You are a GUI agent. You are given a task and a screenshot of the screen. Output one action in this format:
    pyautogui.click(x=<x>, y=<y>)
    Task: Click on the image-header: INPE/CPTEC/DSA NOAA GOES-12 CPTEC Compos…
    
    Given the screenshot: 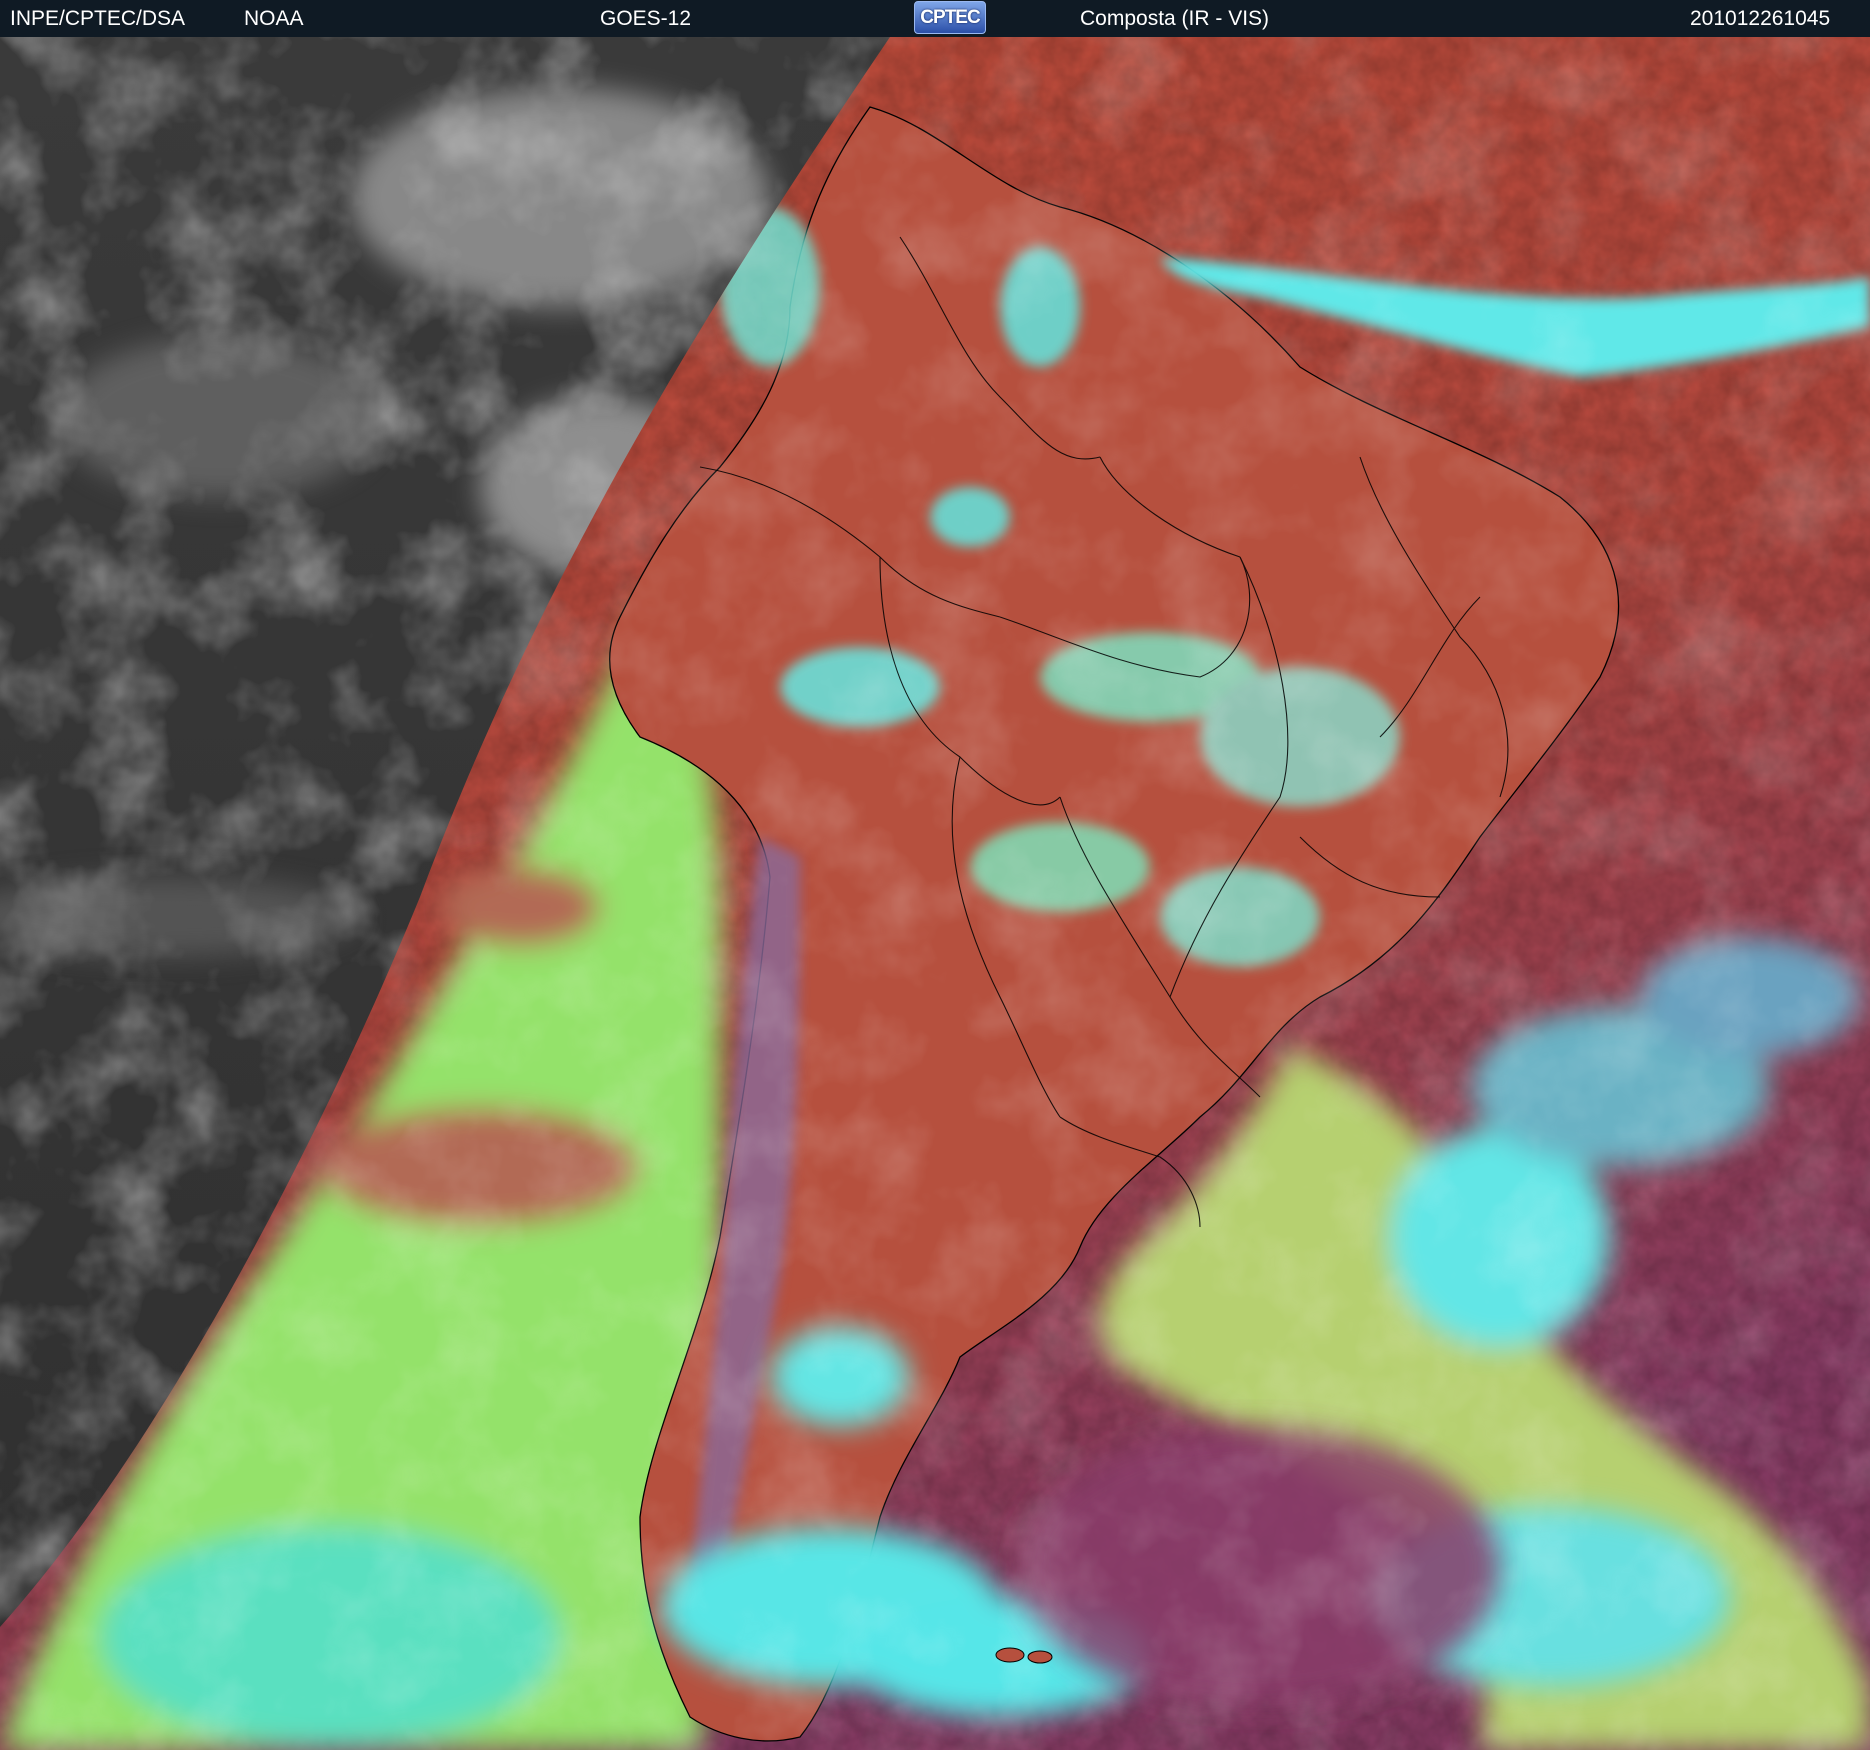 What is the action you would take?
    pyautogui.click(x=935, y=18)
    